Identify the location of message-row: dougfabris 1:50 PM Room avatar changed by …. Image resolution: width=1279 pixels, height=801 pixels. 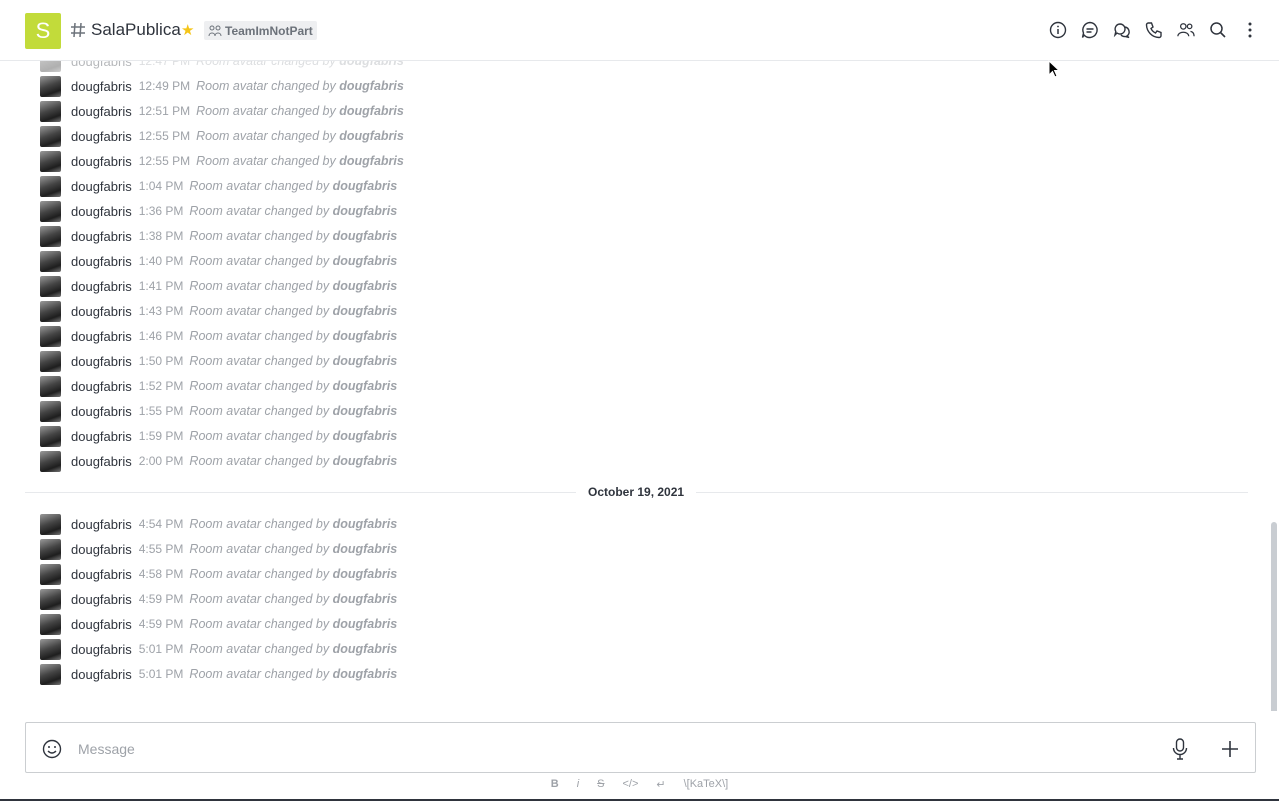
(218, 361).